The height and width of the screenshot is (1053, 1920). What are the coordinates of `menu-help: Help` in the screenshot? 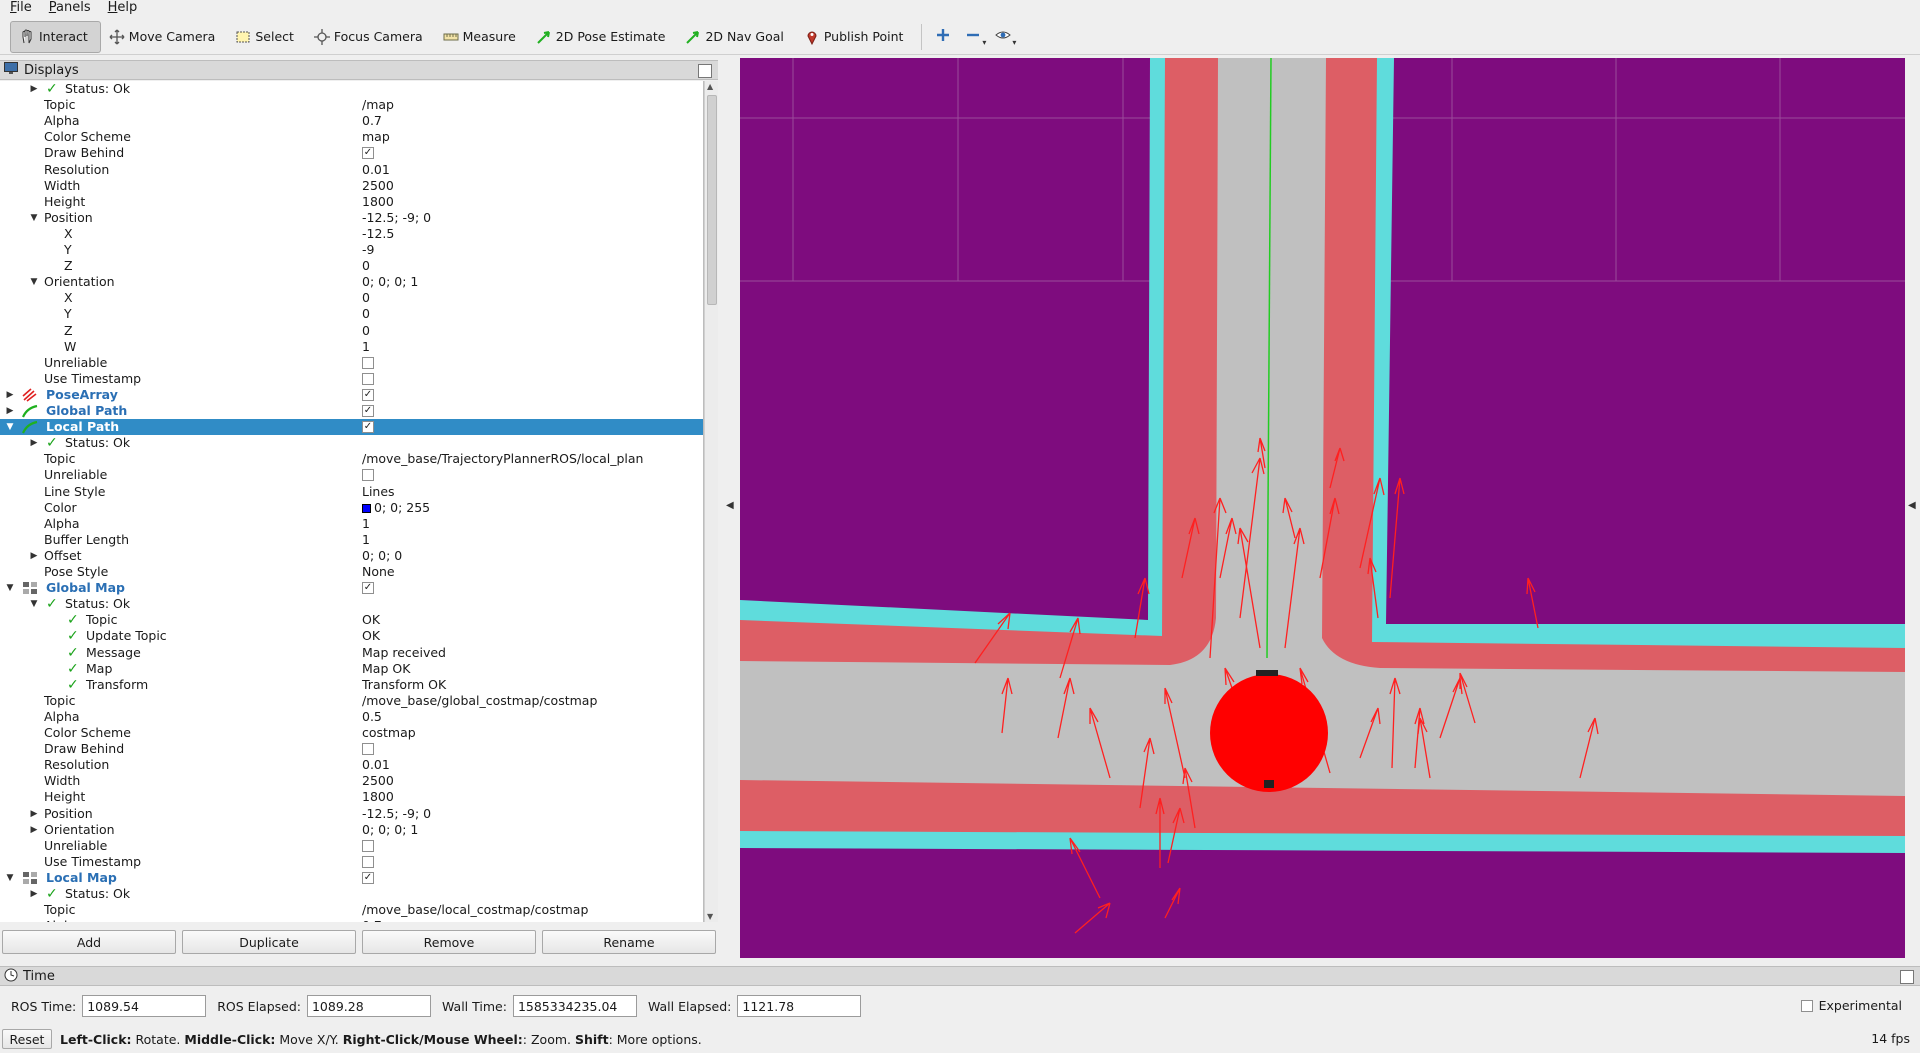 It's located at (125, 8).